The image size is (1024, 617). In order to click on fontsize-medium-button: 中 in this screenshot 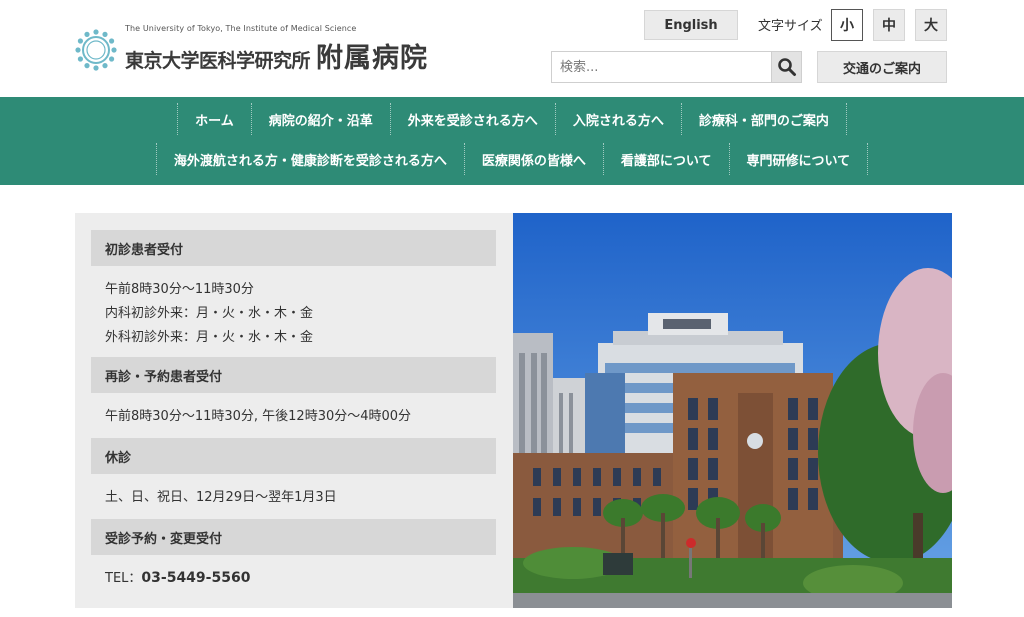, I will do `click(889, 25)`.